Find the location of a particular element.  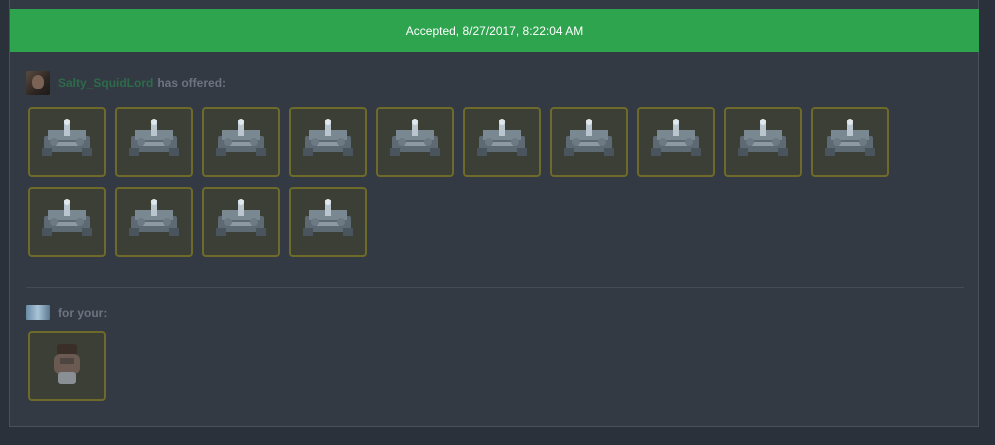

offer-username: Salty_SquidLord is located at coordinates (105, 83).